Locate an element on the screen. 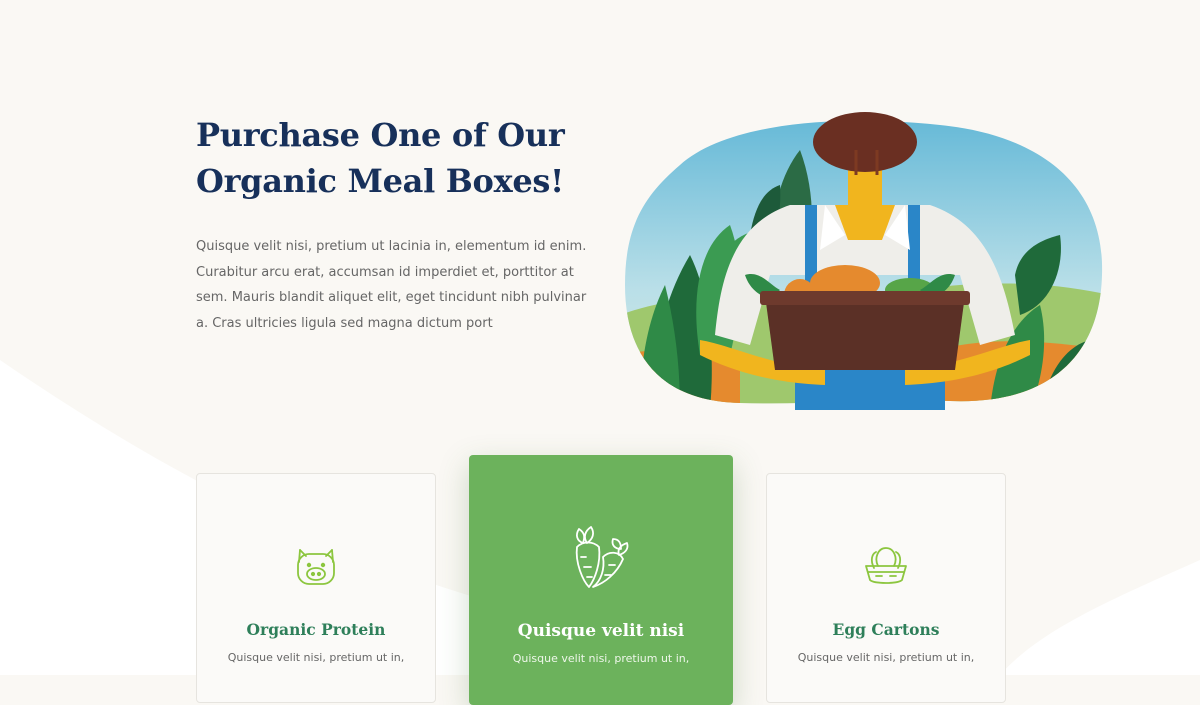  card-title: Quisque velit nisi is located at coordinates (601, 631).